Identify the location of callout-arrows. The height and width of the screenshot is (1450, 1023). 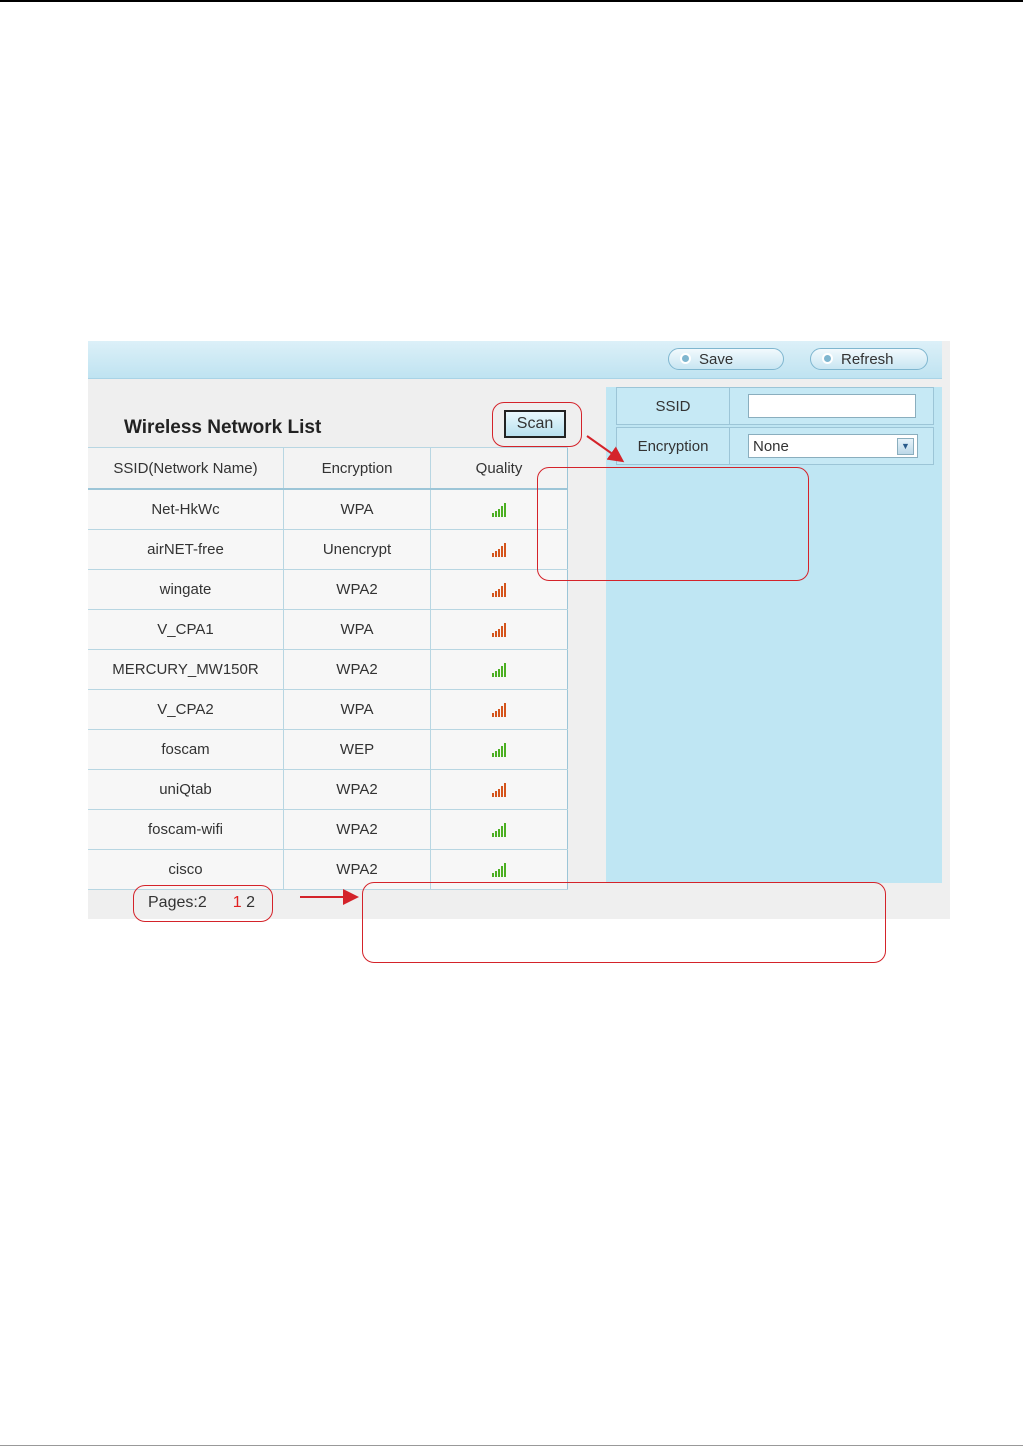
(462, 670).